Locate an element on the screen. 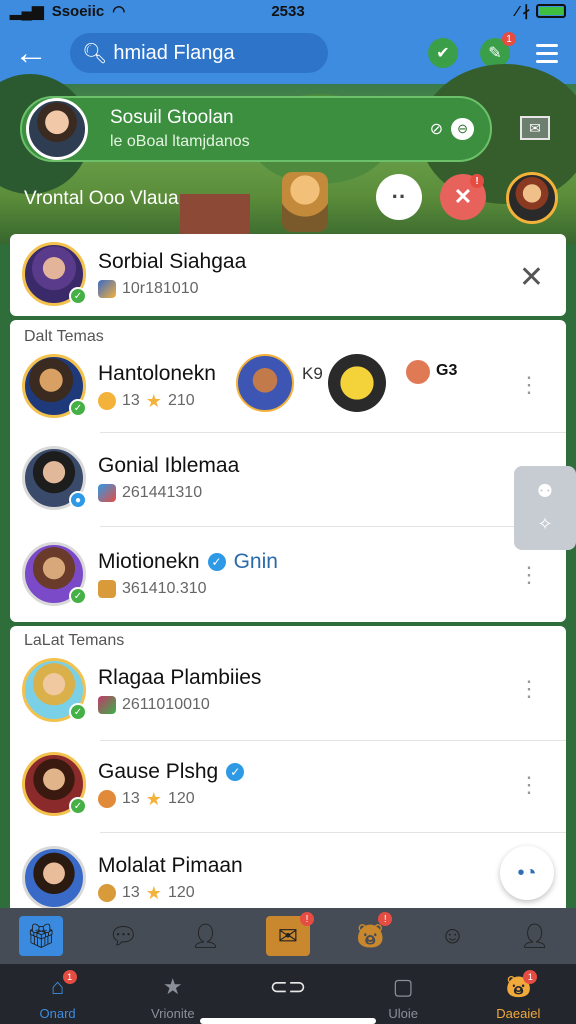  tag-label: Gnin is located at coordinates (255, 561).